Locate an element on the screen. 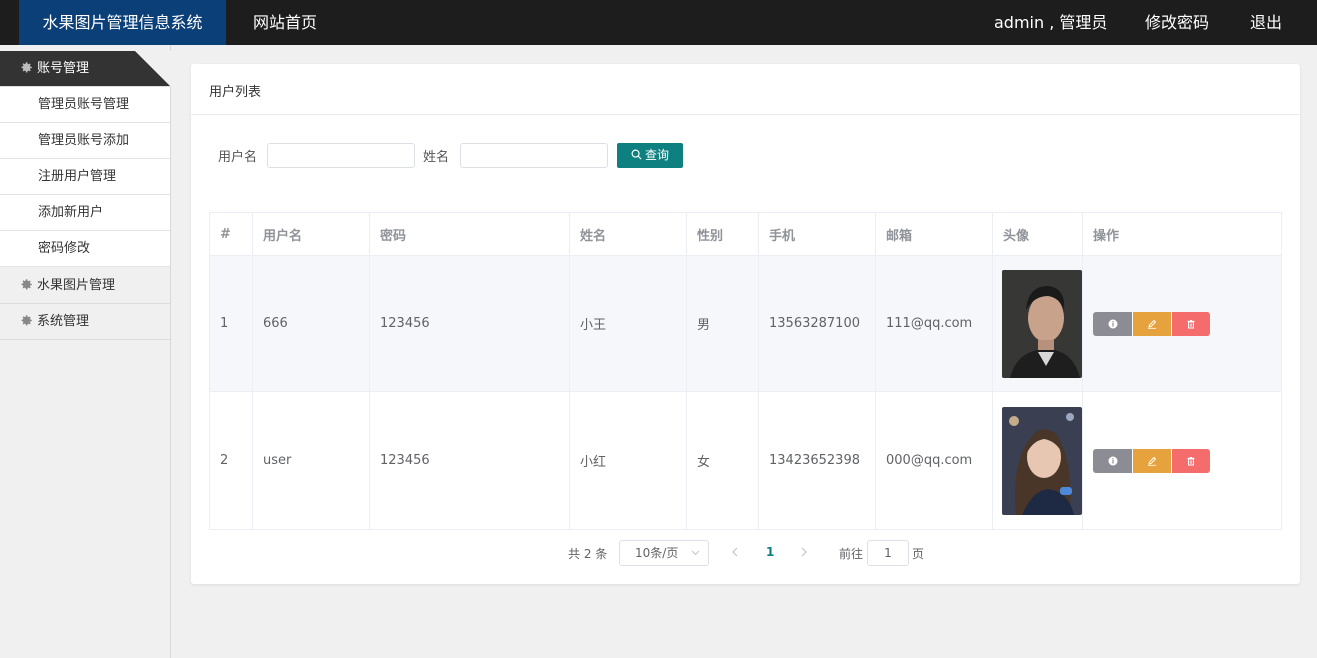  header-cell: 手机 is located at coordinates (817, 234).